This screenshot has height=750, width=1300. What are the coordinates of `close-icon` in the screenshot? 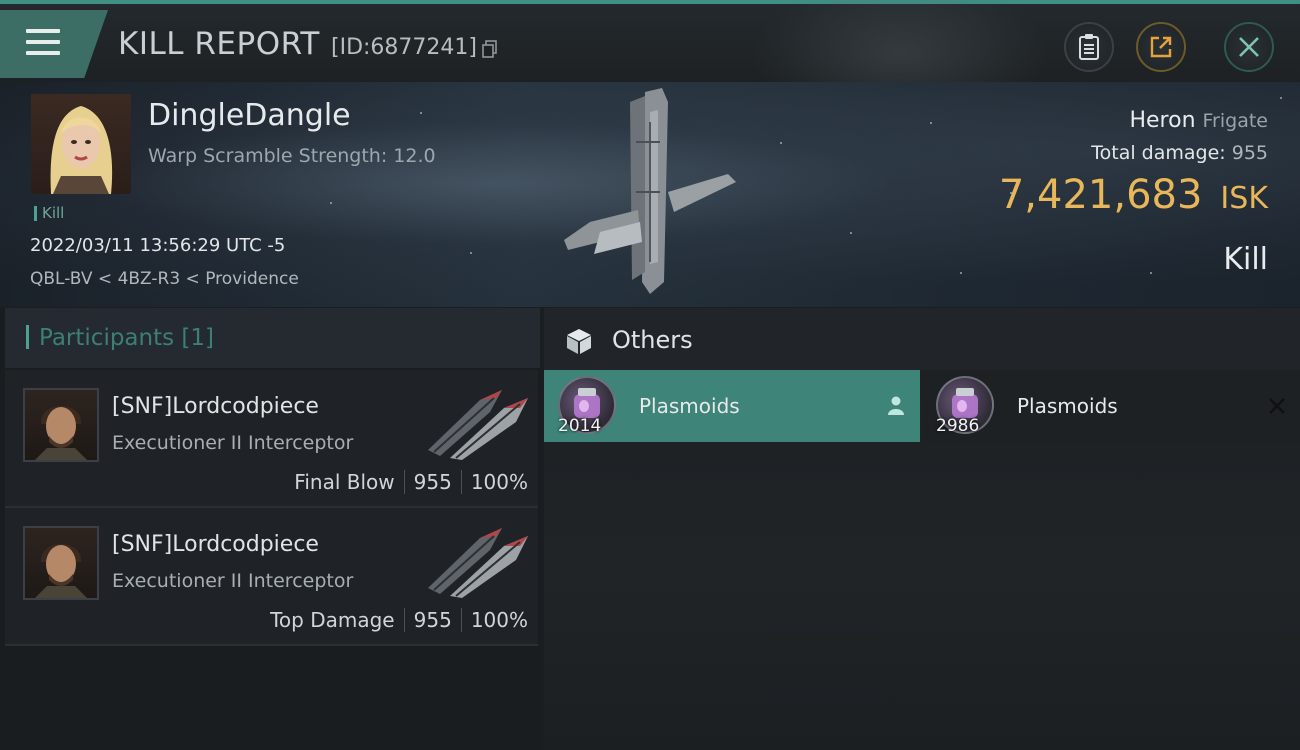 It's located at (1249, 47).